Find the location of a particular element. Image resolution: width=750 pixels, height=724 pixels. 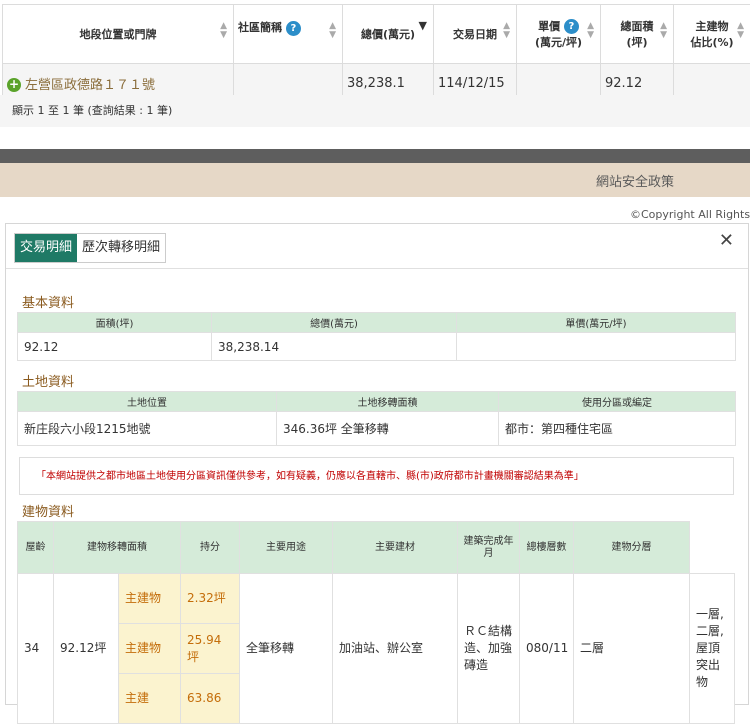

col-header-label: 總價(萬元) is located at coordinates (388, 34).